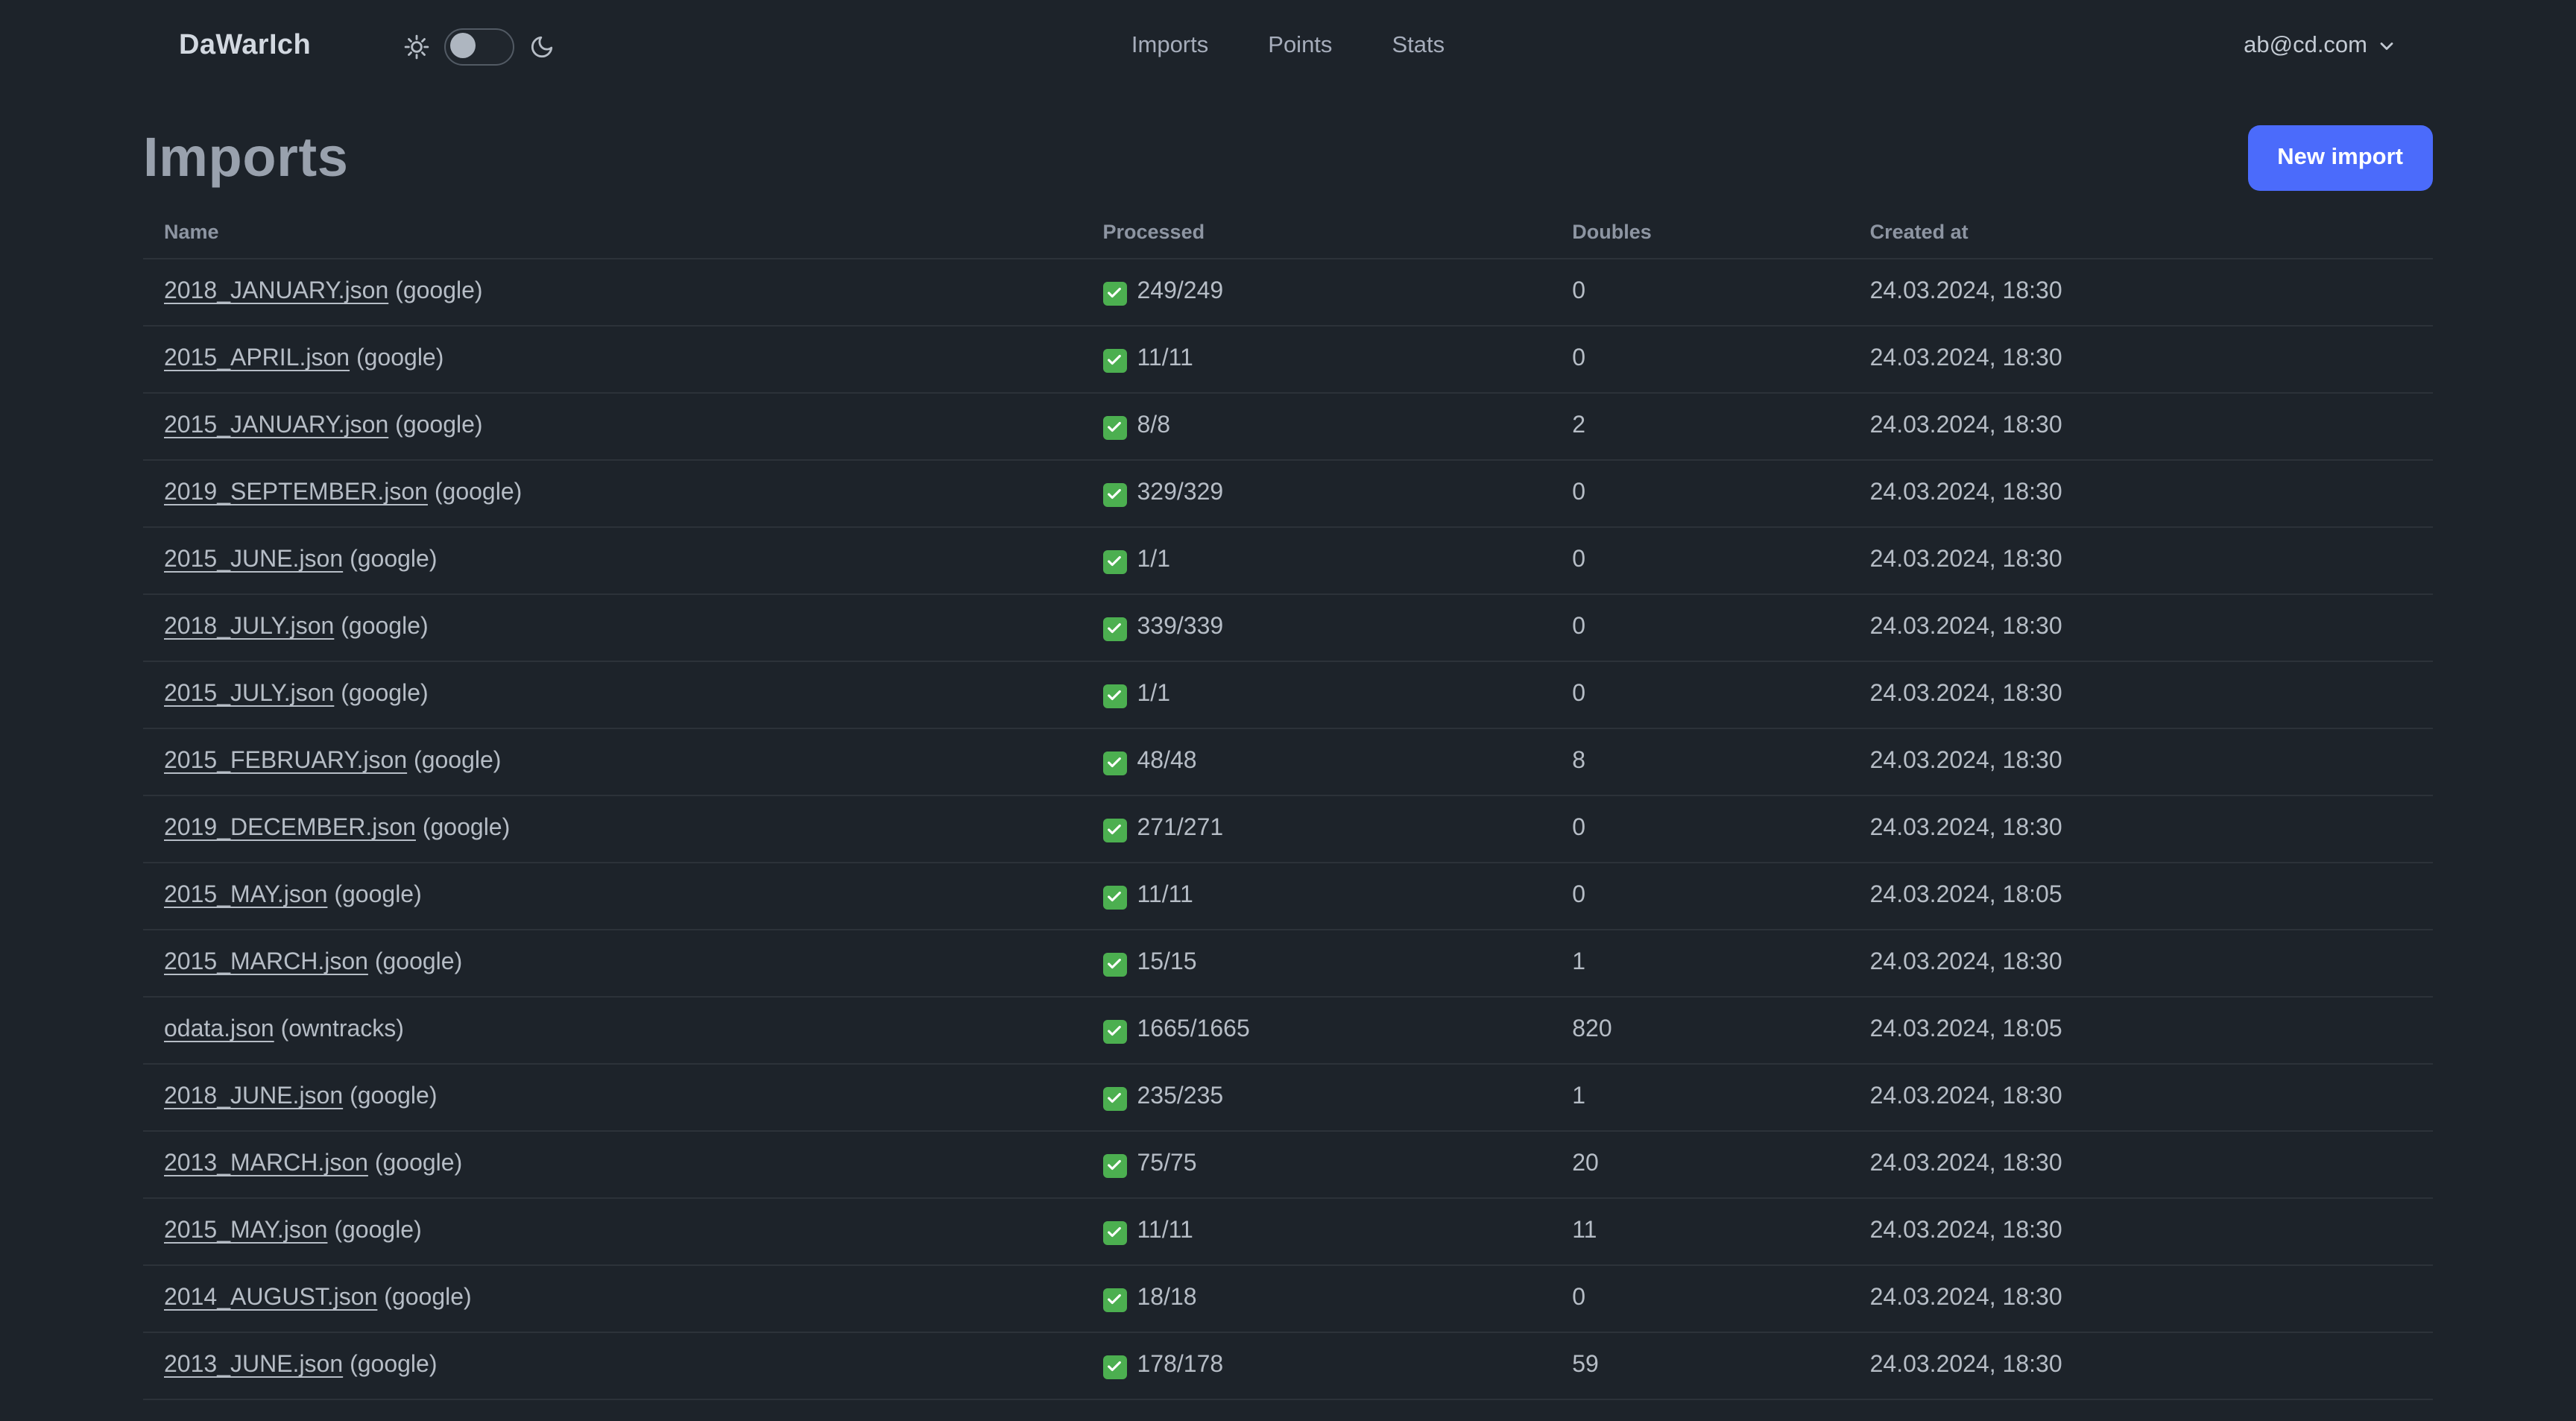 The image size is (2576, 1421). I want to click on column-header-processed: Processed, so click(1153, 232).